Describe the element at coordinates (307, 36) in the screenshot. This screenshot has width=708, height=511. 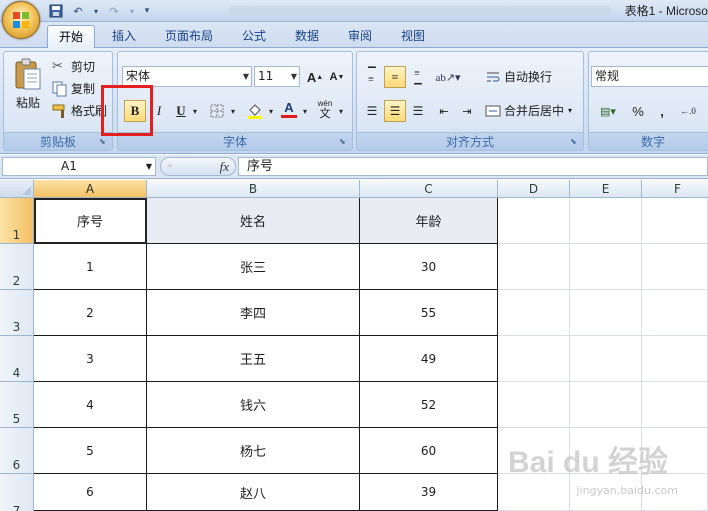
I see `tab-data: 数据` at that location.